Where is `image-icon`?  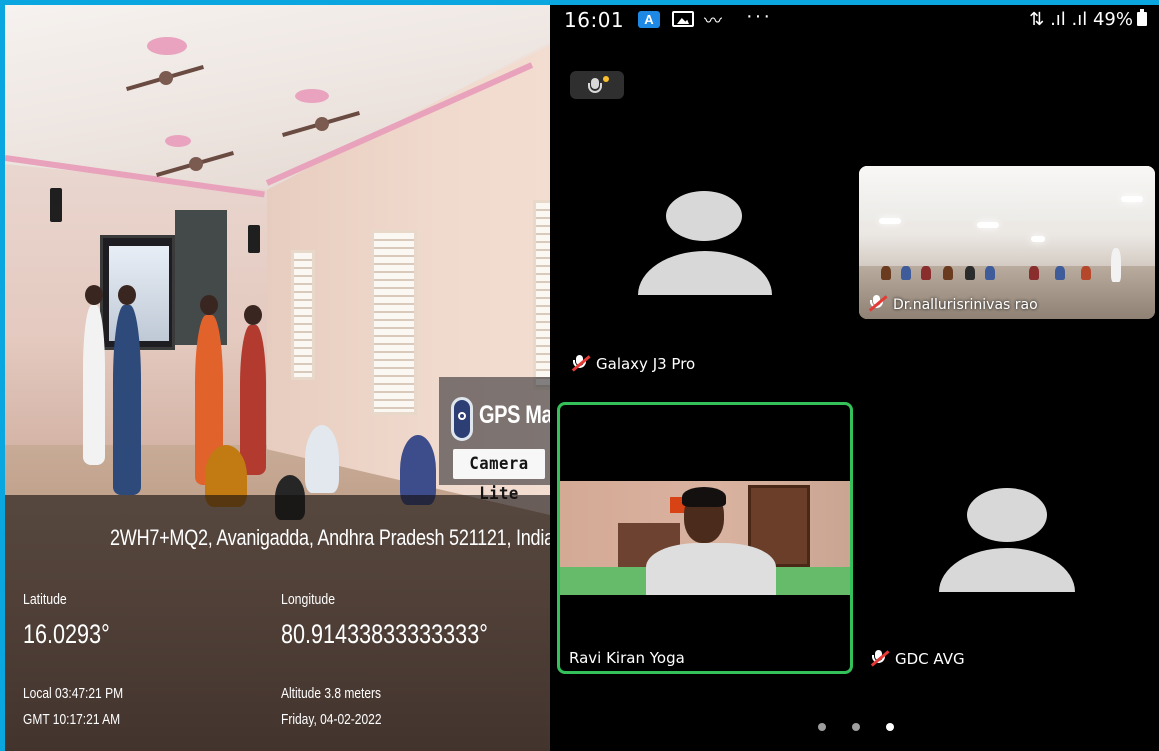
image-icon is located at coordinates (683, 19).